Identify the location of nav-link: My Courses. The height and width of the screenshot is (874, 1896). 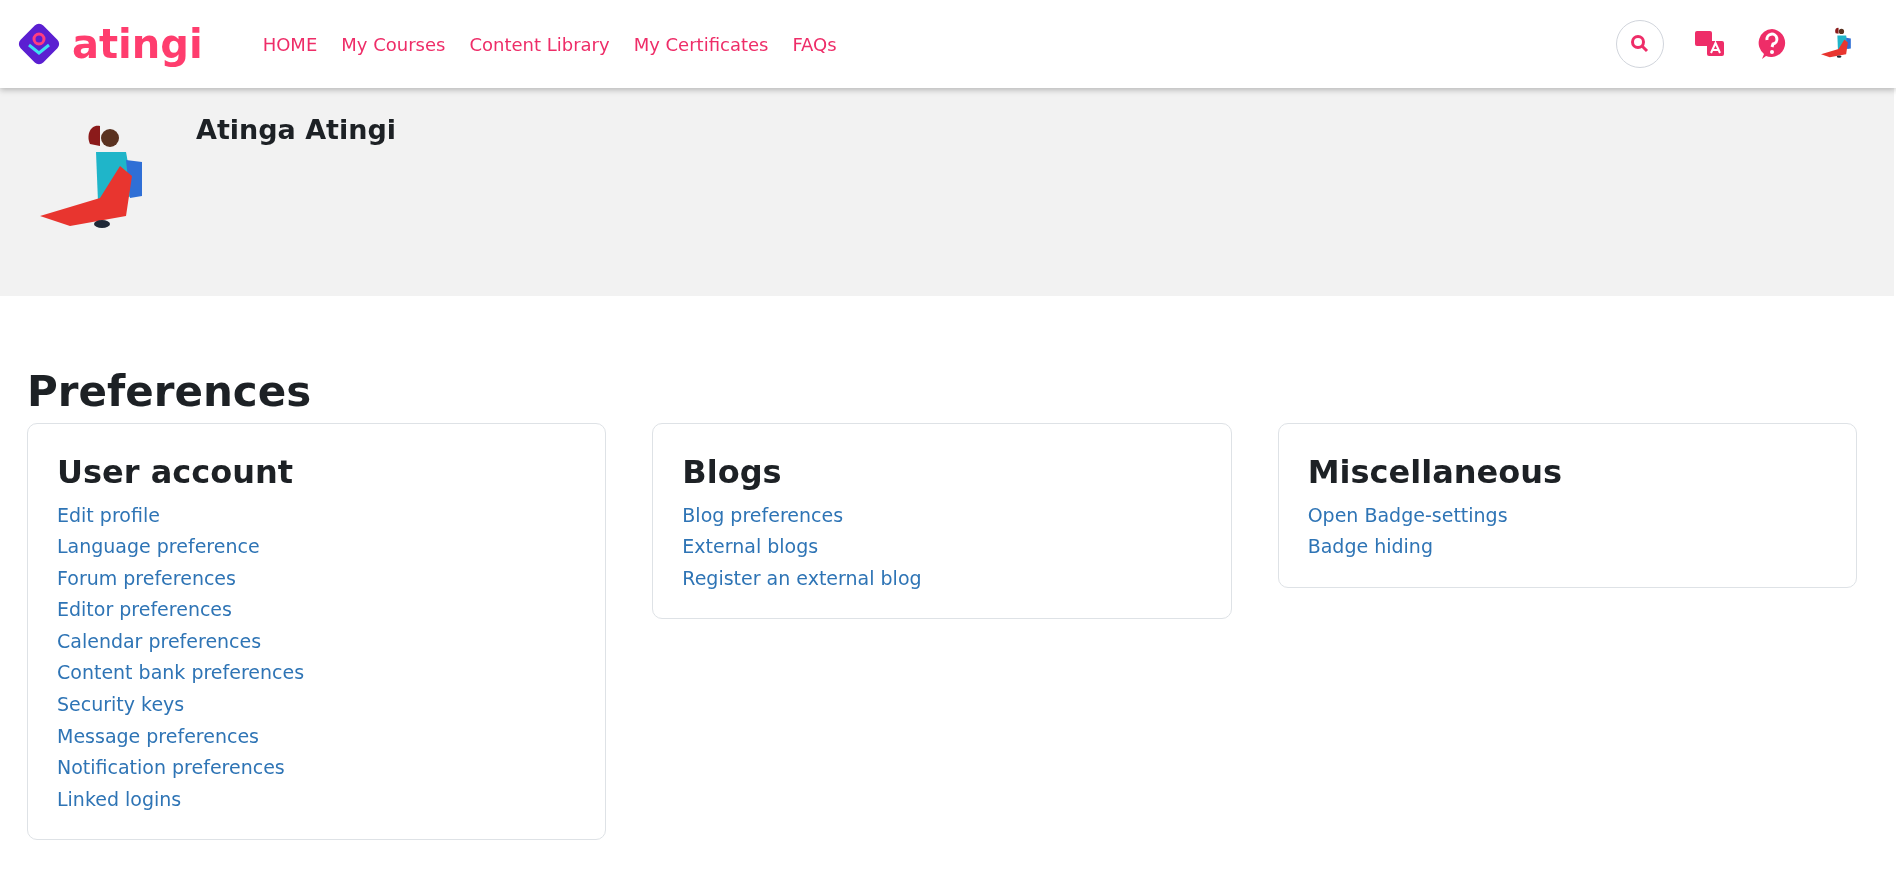
(393, 44).